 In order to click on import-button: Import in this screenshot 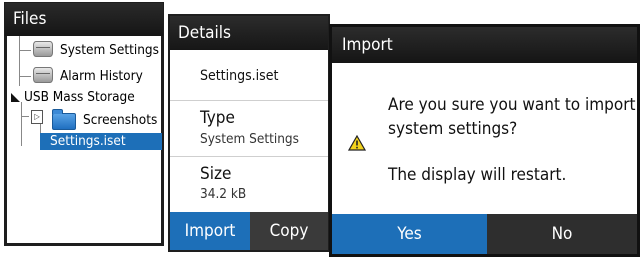, I will do `click(210, 231)`.